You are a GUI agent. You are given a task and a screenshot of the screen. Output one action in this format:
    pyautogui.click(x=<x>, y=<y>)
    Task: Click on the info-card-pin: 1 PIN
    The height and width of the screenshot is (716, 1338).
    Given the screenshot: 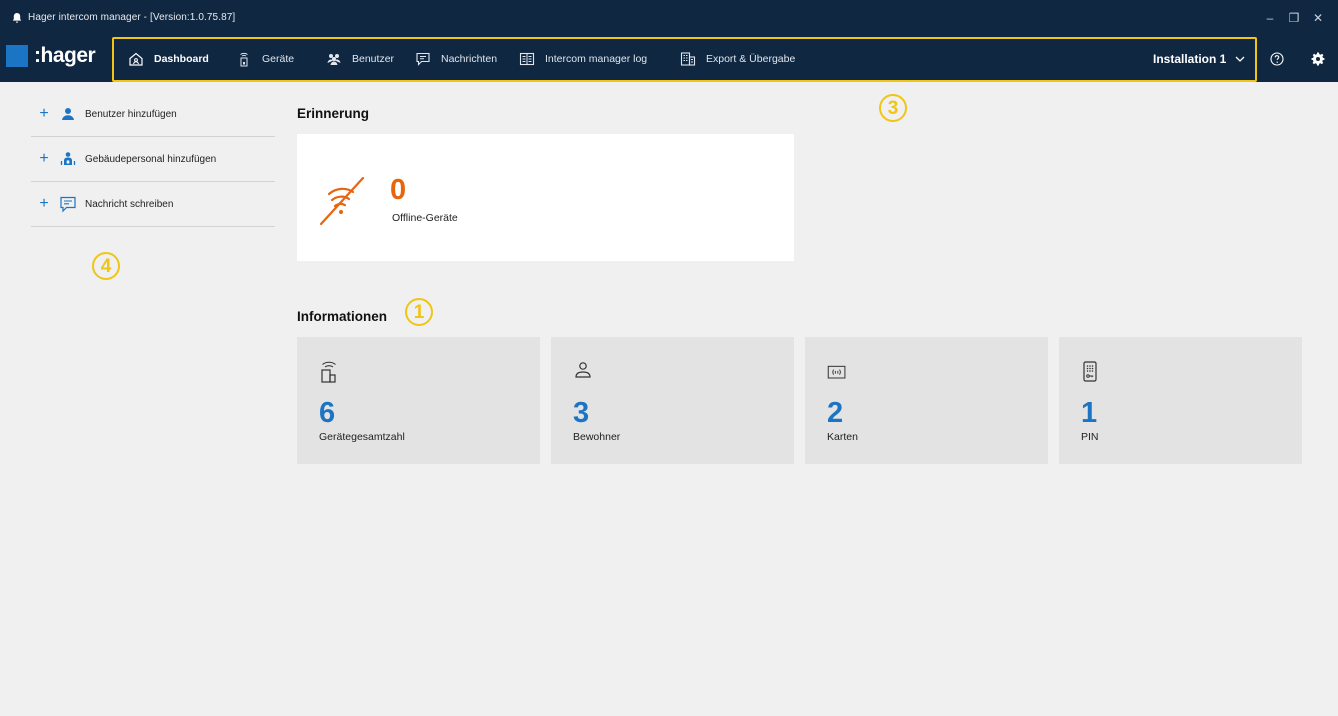 What is the action you would take?
    pyautogui.click(x=1180, y=400)
    